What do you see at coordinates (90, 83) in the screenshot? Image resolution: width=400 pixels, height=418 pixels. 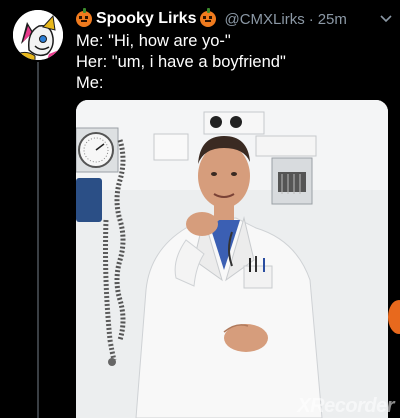 I see `tweet-line: Me:` at bounding box center [90, 83].